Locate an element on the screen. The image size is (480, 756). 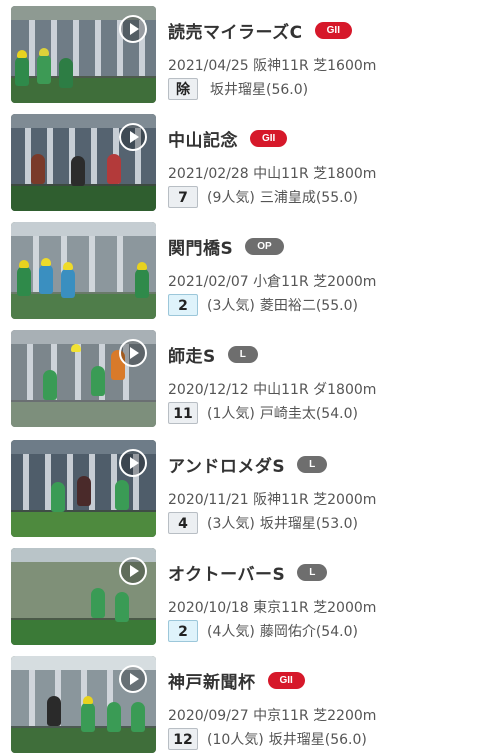
race-title-row: 師走S L is located at coordinates (213, 354).